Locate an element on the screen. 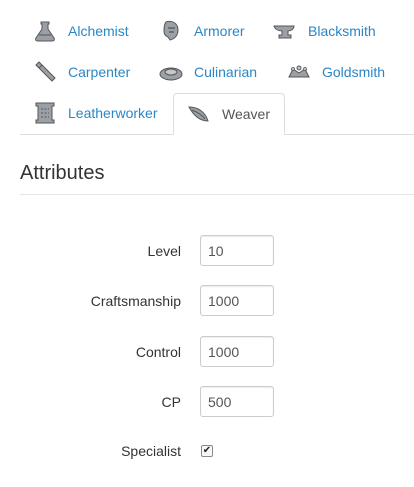 Image resolution: width=414 pixels, height=487 pixels. armorer-icon is located at coordinates (171, 31).